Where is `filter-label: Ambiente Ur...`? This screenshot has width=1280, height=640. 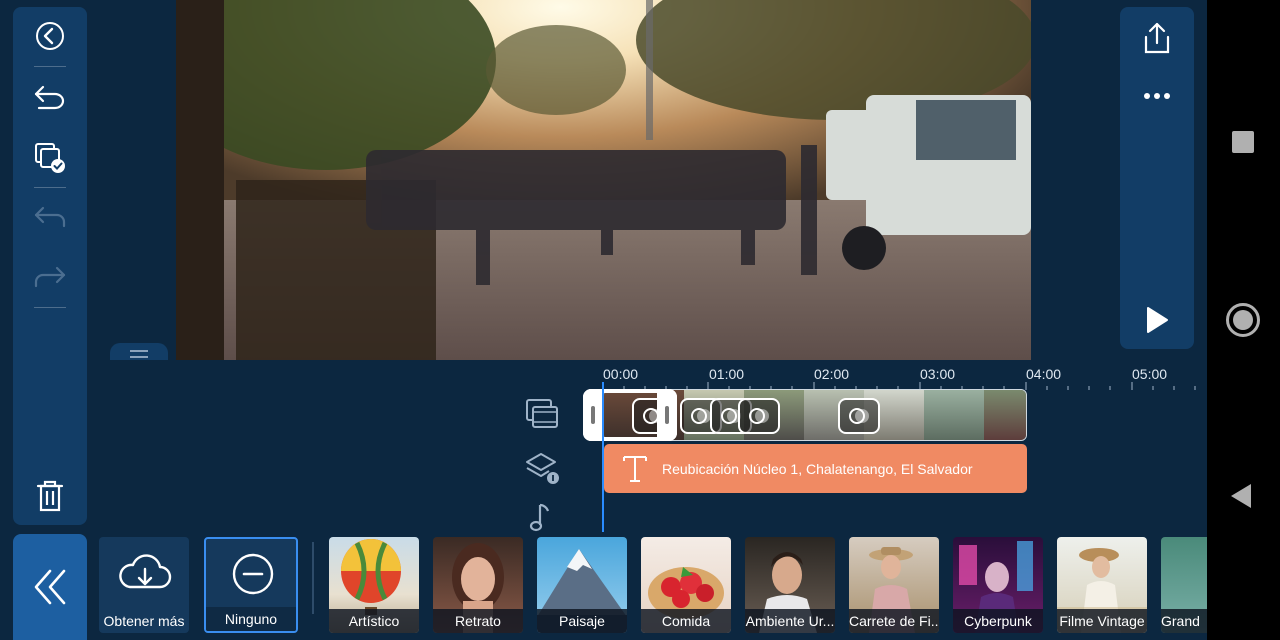
filter-label: Ambiente Ur... is located at coordinates (790, 621).